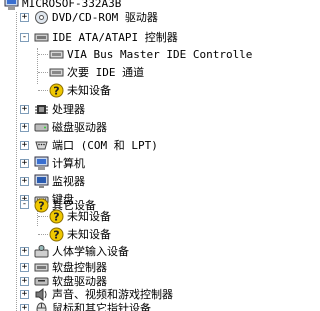 The width and height of the screenshot is (320, 311). What do you see at coordinates (24, 163) in the screenshot?
I see `expand-toggle-computer: +` at bounding box center [24, 163].